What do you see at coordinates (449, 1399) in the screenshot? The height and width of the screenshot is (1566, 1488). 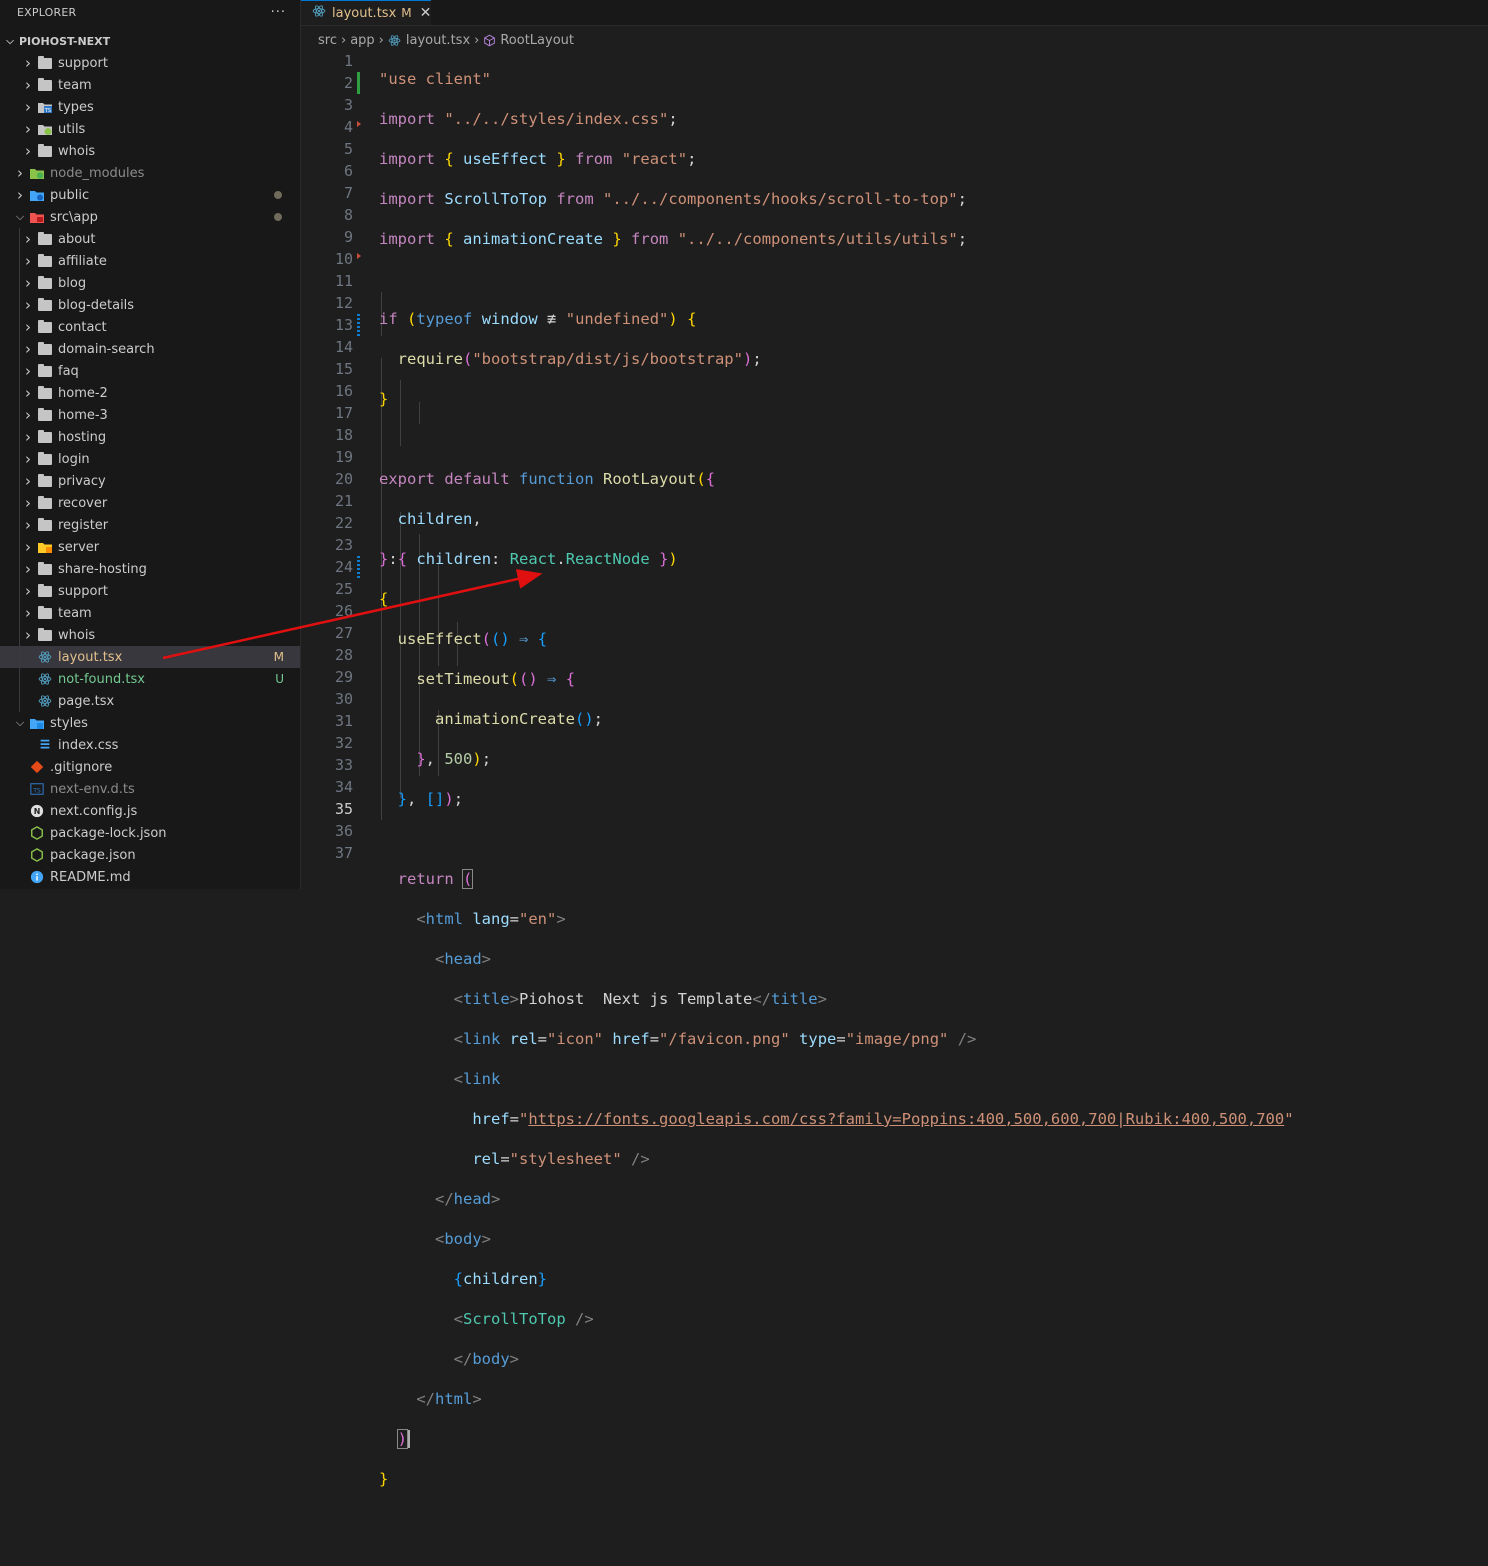 I see `code-line: </html>` at bounding box center [449, 1399].